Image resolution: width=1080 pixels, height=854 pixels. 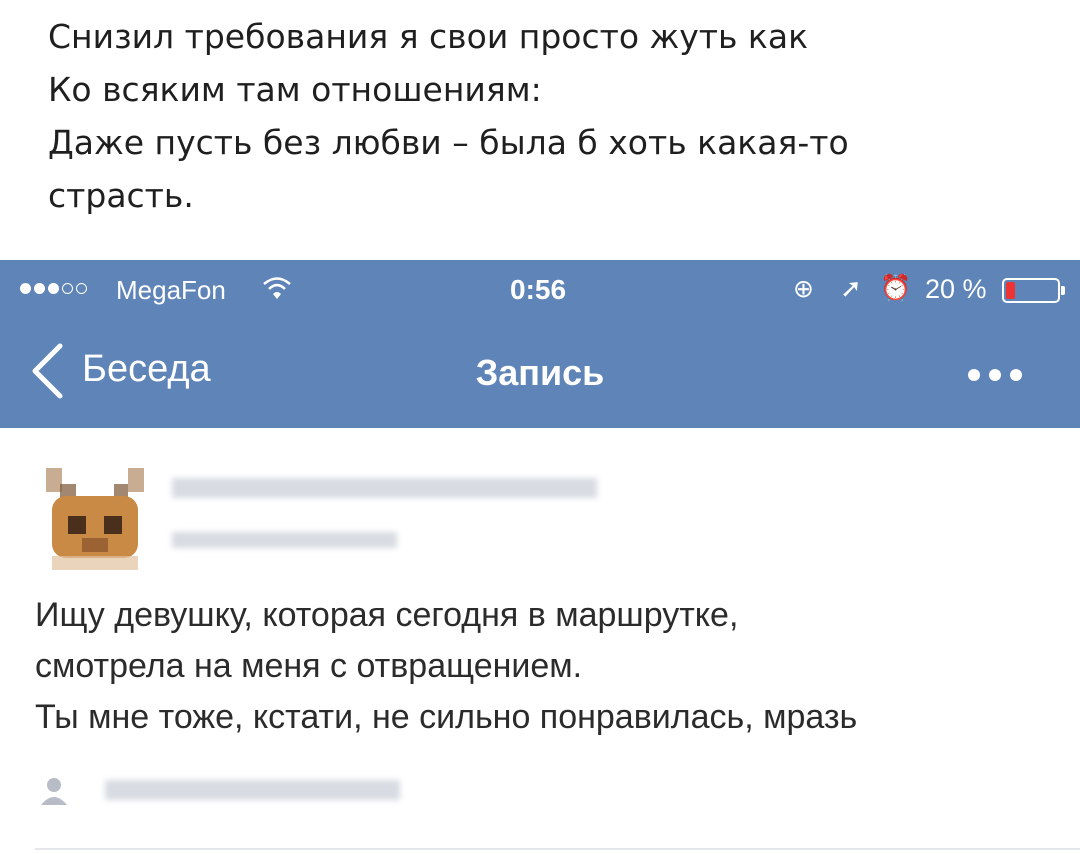 What do you see at coordinates (54, 791) in the screenshot?
I see `user-icon` at bounding box center [54, 791].